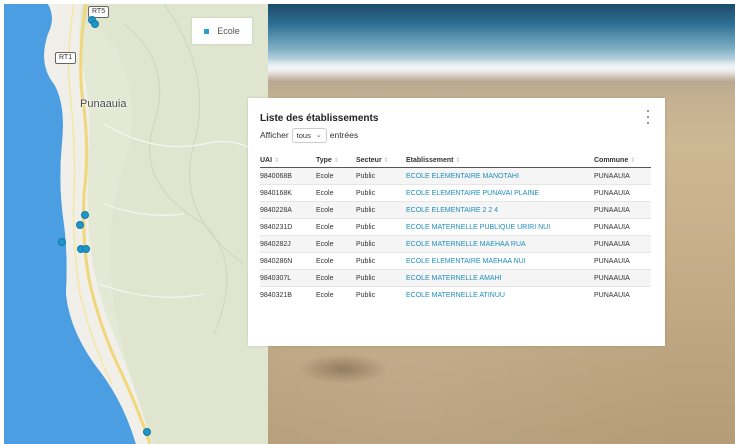  I want to click on cell-uai: 9840286N, so click(288, 261).